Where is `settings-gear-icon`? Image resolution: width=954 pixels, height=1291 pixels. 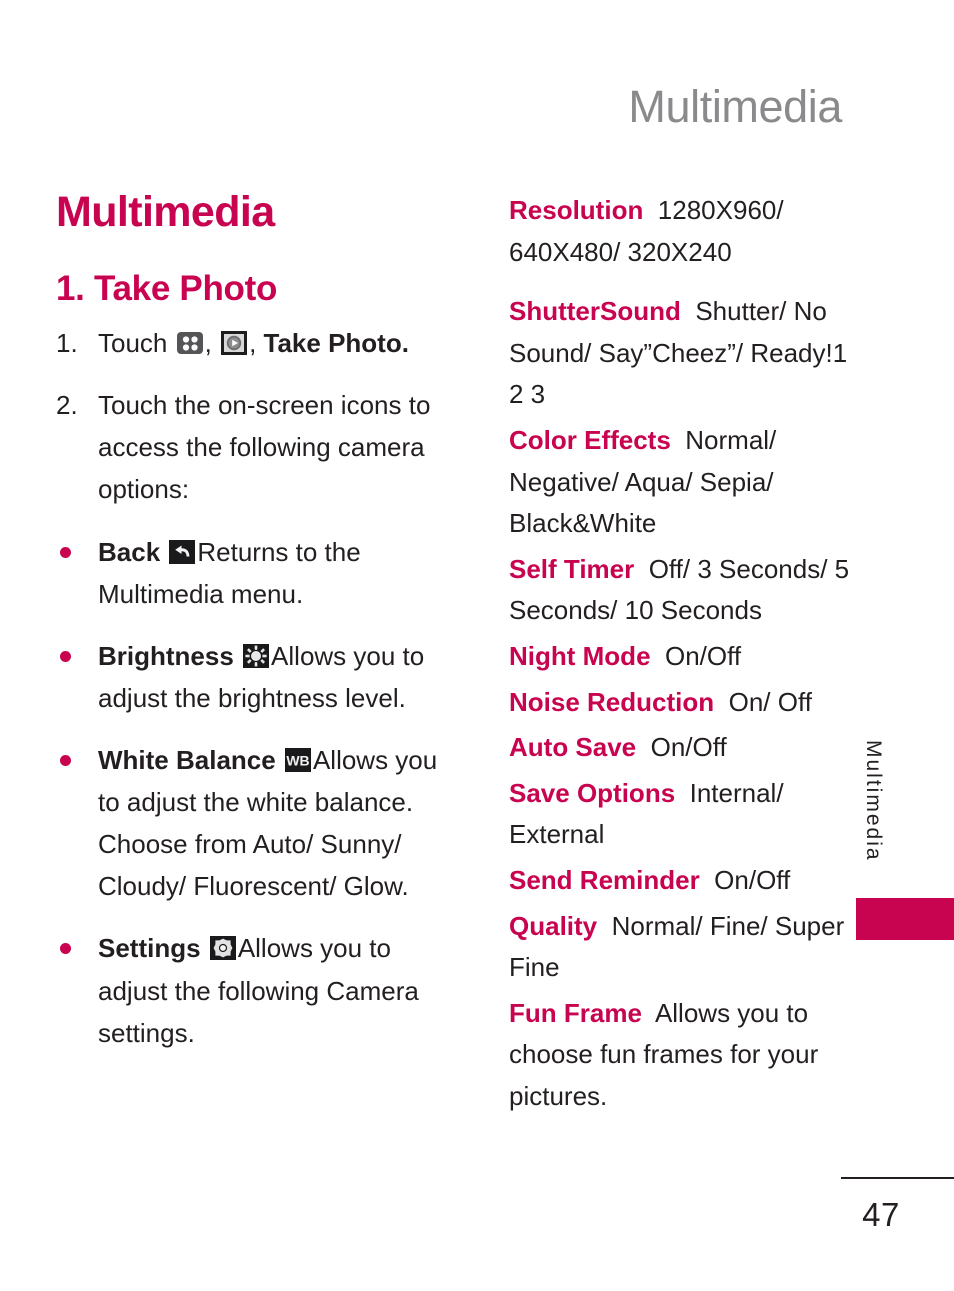 settings-gear-icon is located at coordinates (223, 948).